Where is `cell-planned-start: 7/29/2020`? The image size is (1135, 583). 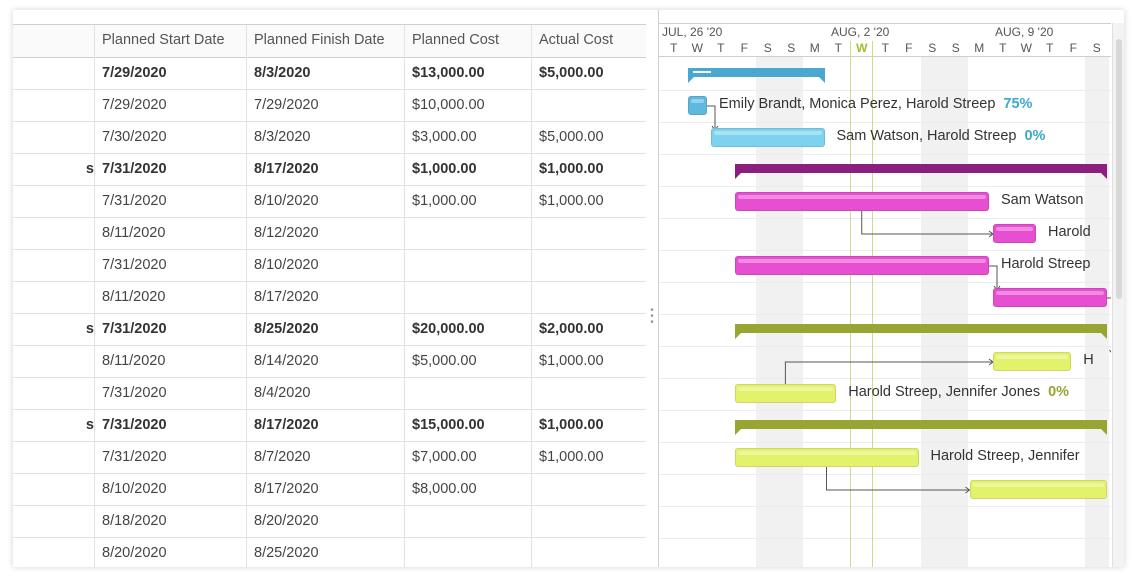 cell-planned-start: 7/29/2020 is located at coordinates (171, 73).